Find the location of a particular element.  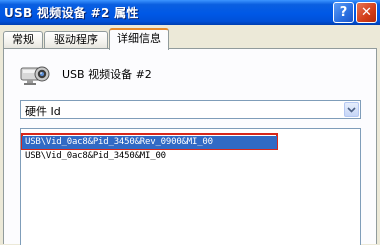

help-icon: ? is located at coordinates (343, 12).